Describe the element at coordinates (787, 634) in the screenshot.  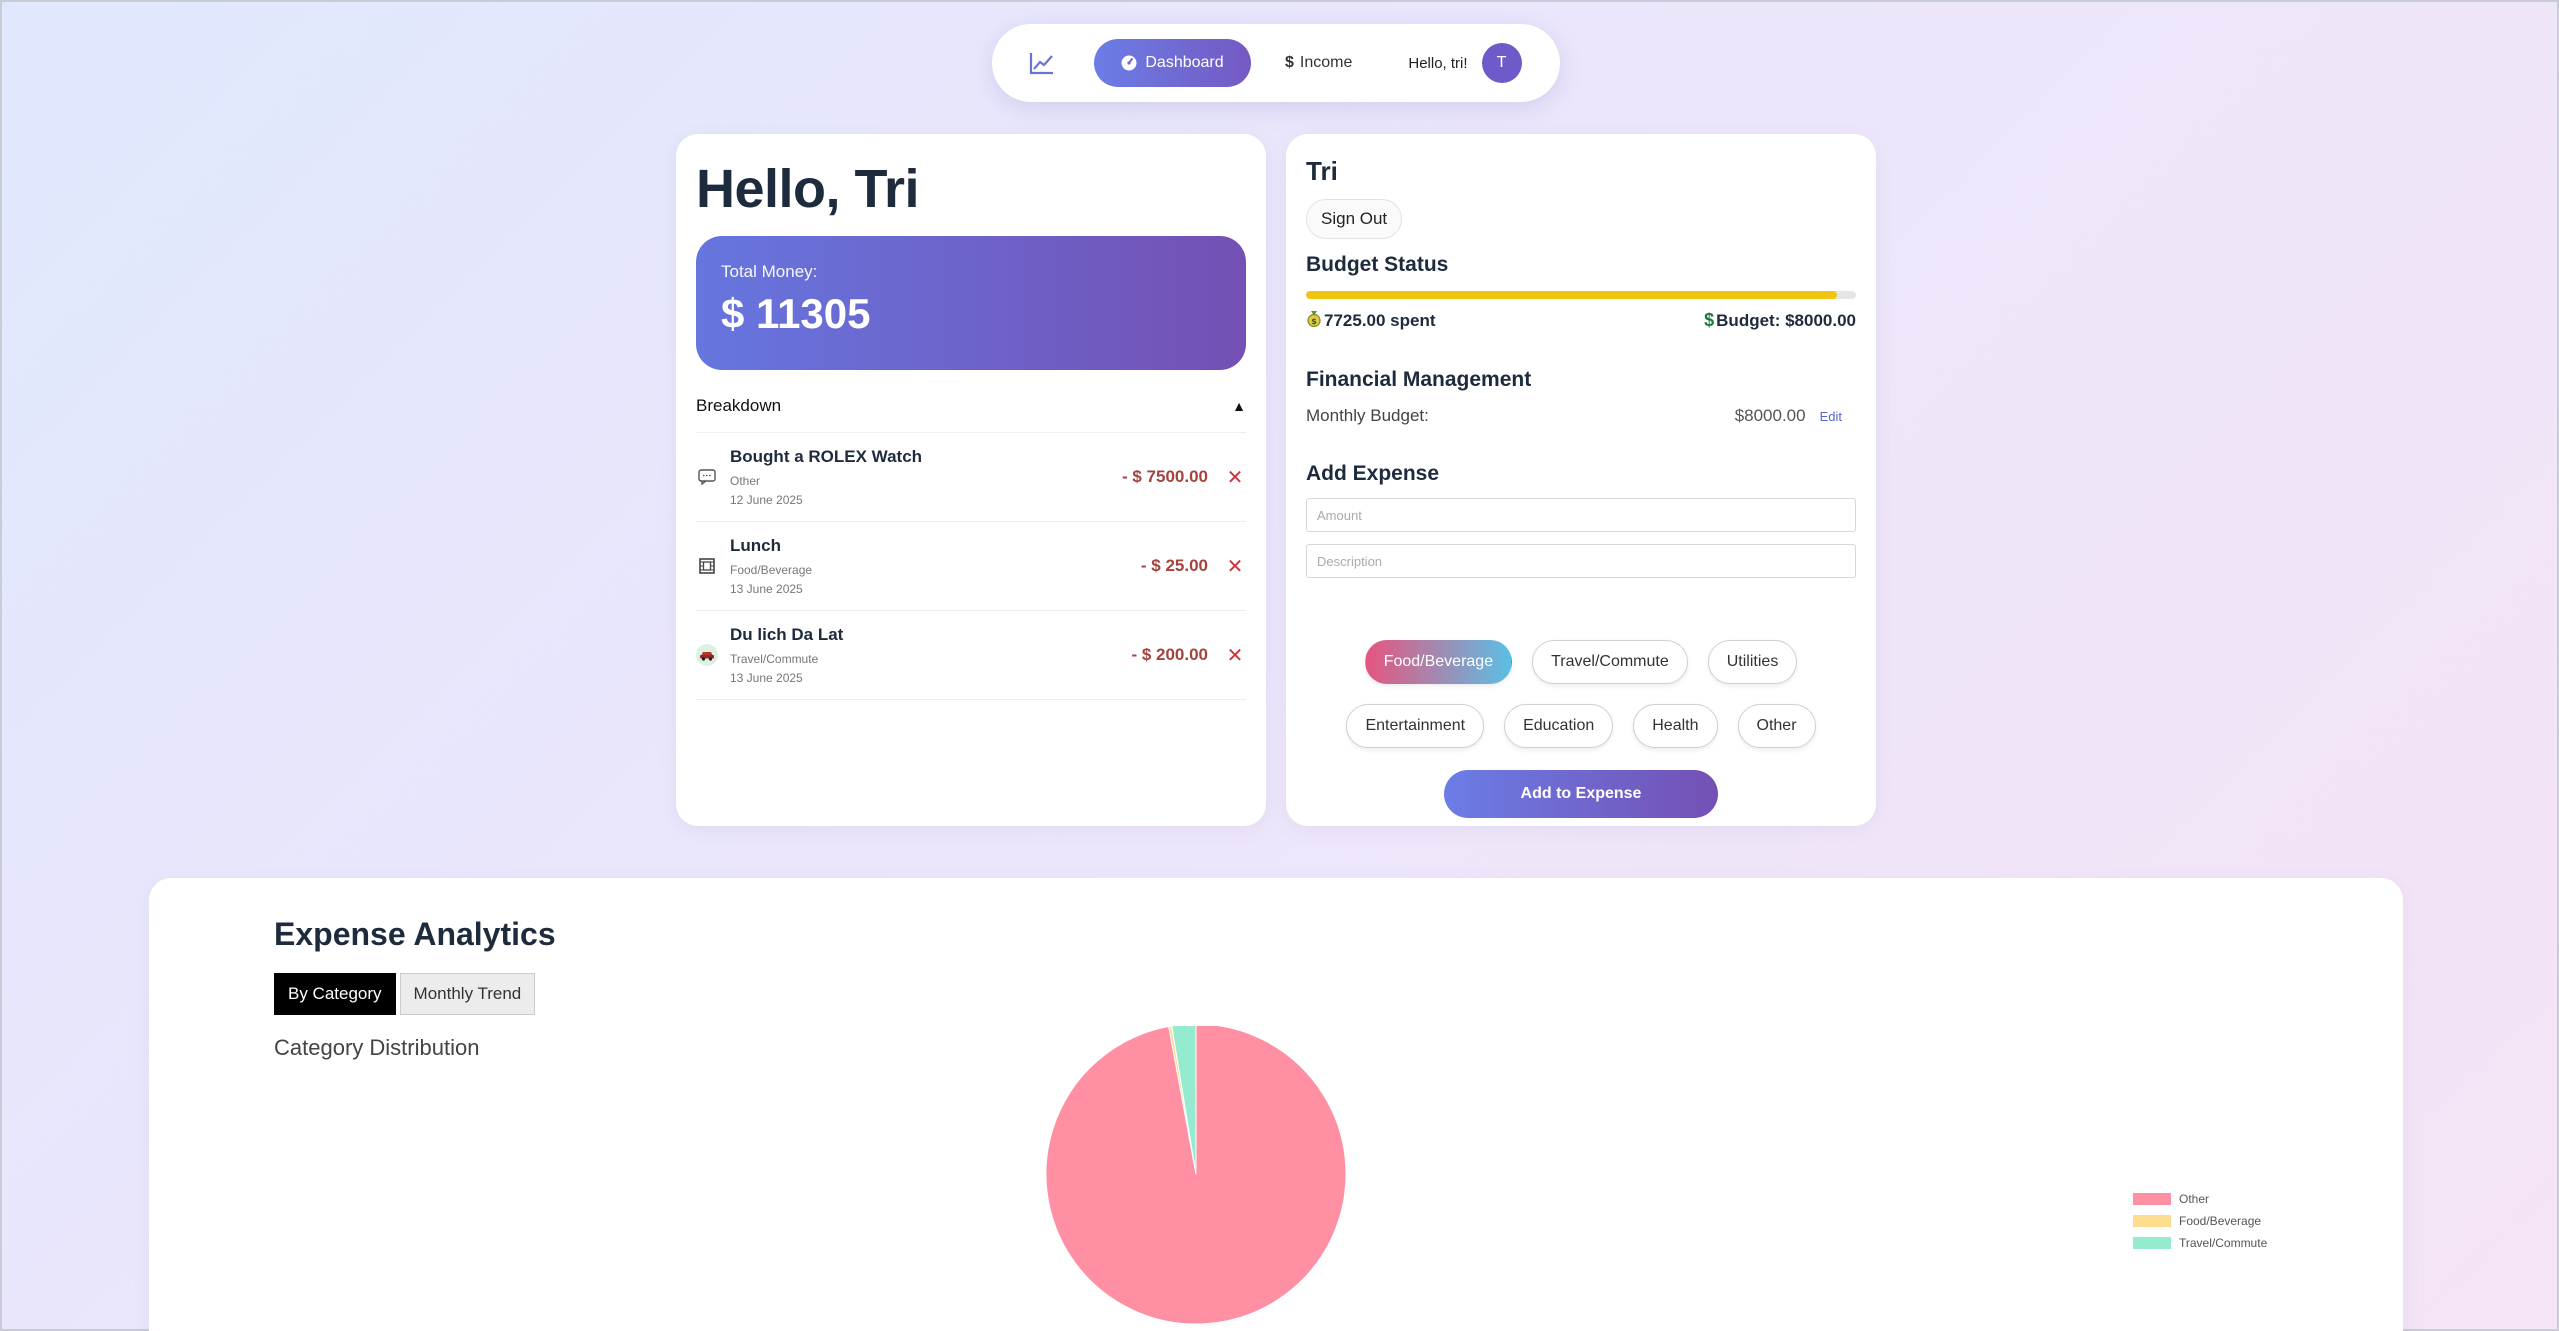
I see `expense-title: Du lich Da Lat` at that location.